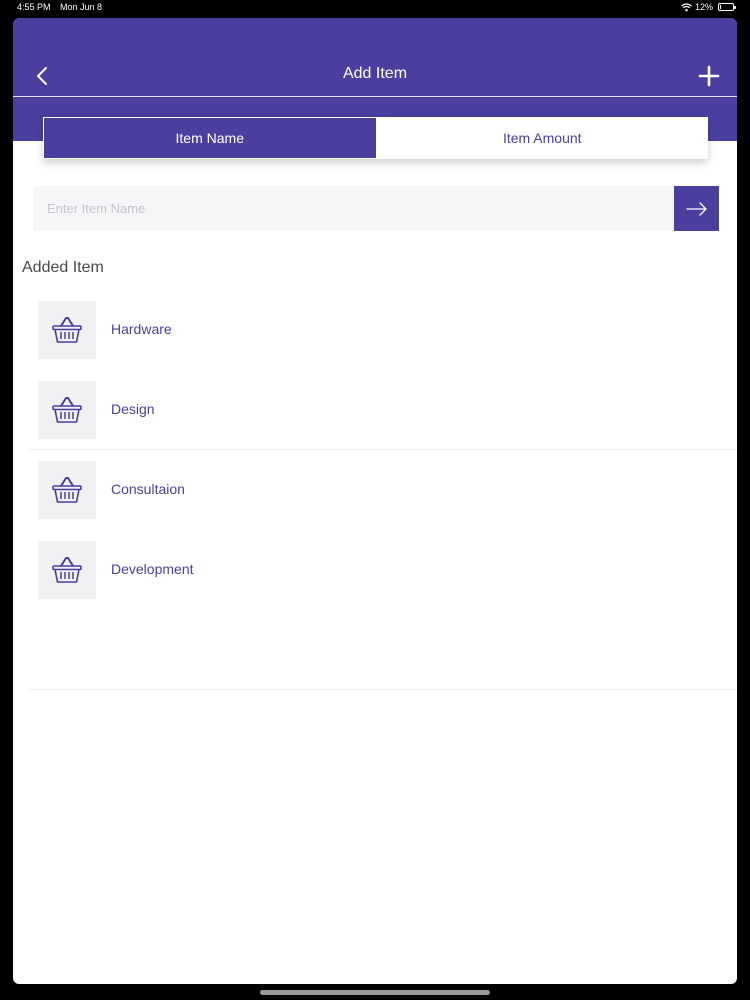  Describe the element at coordinates (375, 420) in the screenshot. I see `list-item: Design` at that location.